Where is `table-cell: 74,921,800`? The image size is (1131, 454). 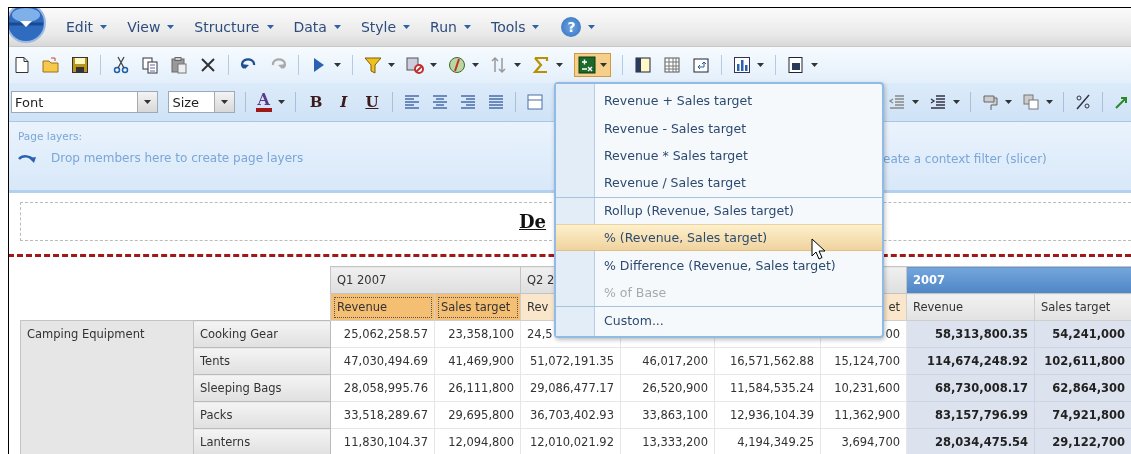 table-cell: 74,921,800 is located at coordinates (1082, 415).